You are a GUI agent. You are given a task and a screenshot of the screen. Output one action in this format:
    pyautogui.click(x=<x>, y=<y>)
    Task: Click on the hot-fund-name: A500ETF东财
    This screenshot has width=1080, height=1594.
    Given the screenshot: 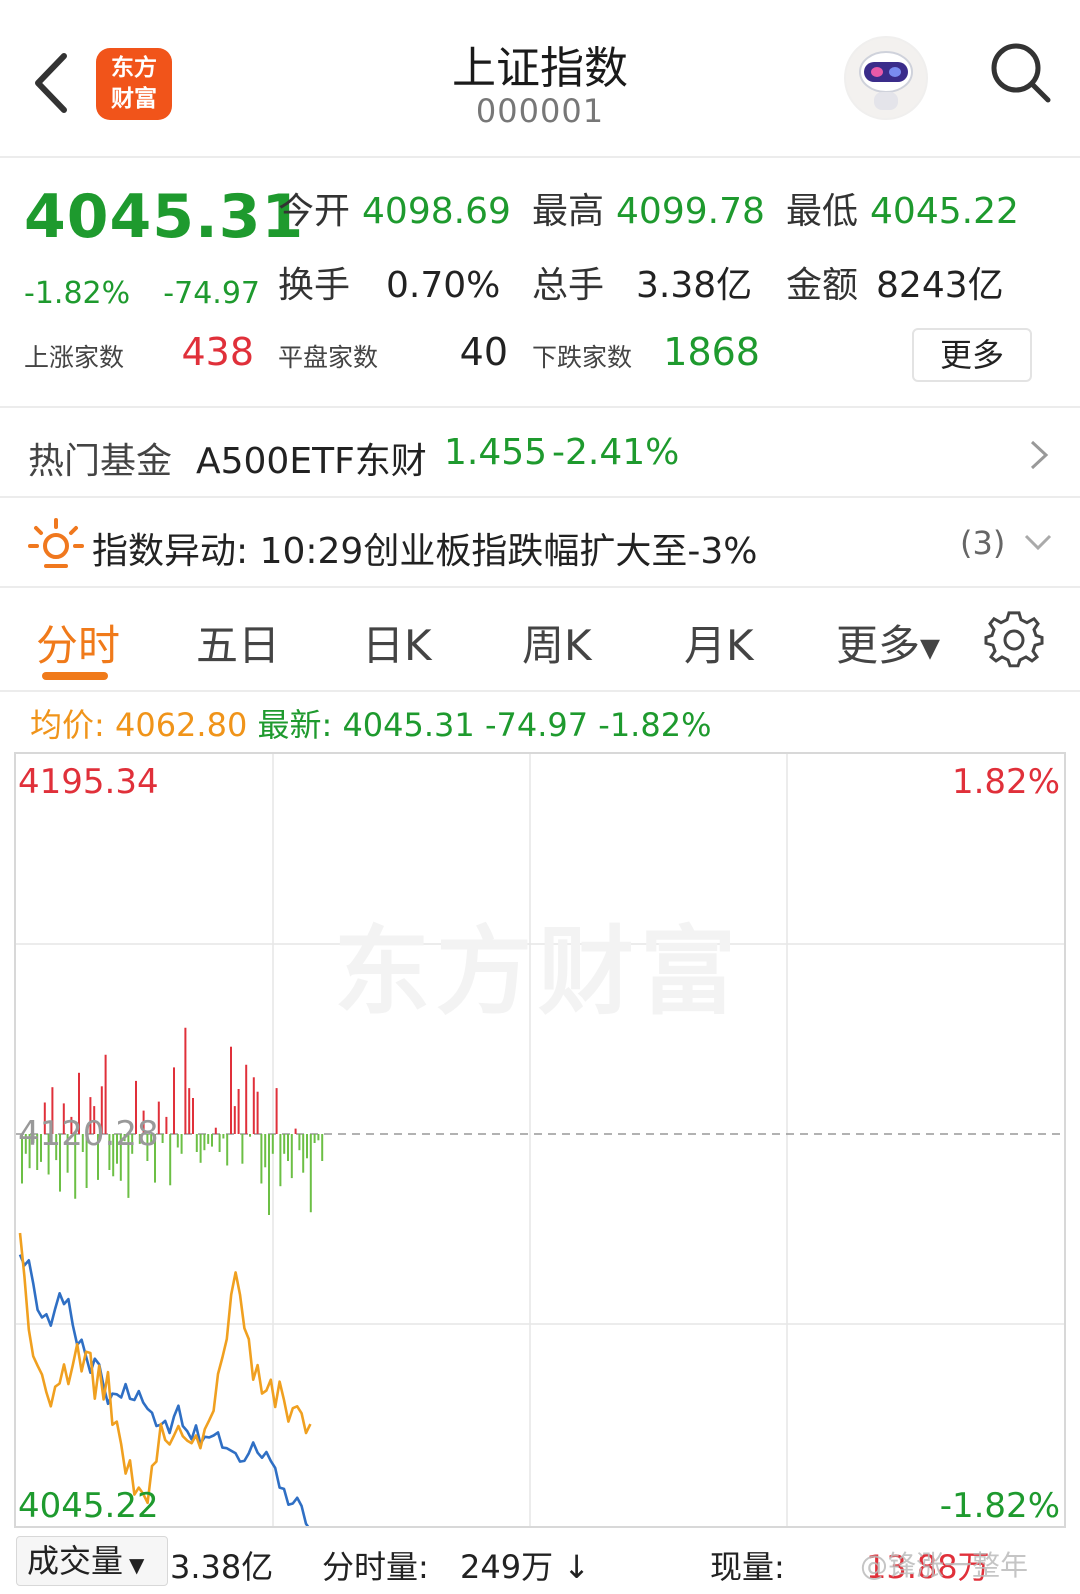 What is the action you would take?
    pyautogui.click(x=311, y=461)
    